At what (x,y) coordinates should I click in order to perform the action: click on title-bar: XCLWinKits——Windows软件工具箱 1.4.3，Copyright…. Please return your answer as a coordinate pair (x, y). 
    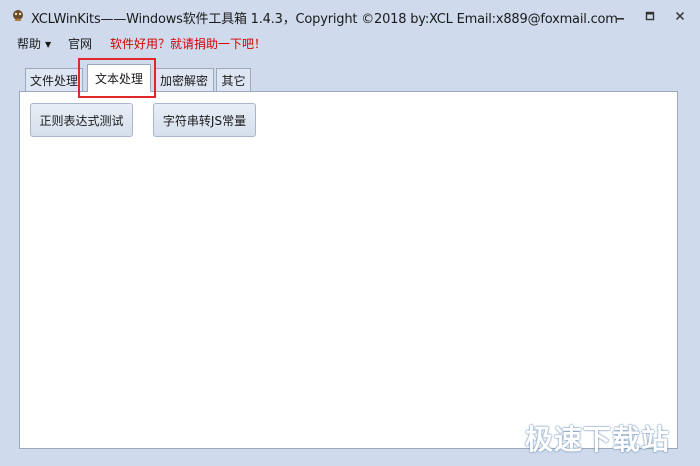
    Looking at the image, I should click on (350, 16).